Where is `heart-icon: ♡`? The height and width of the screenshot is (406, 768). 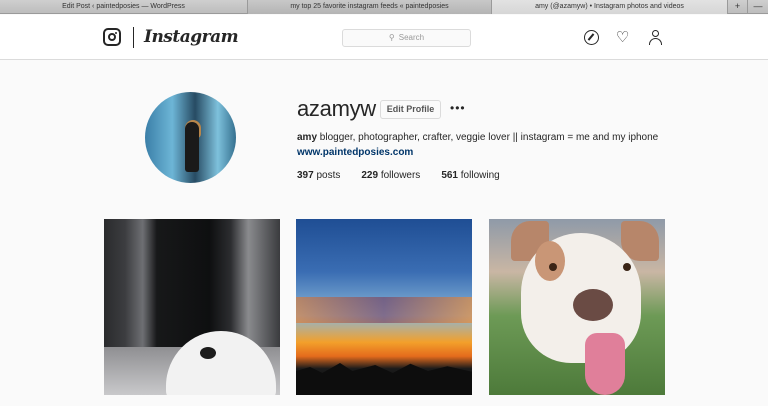 heart-icon: ♡ is located at coordinates (622, 37).